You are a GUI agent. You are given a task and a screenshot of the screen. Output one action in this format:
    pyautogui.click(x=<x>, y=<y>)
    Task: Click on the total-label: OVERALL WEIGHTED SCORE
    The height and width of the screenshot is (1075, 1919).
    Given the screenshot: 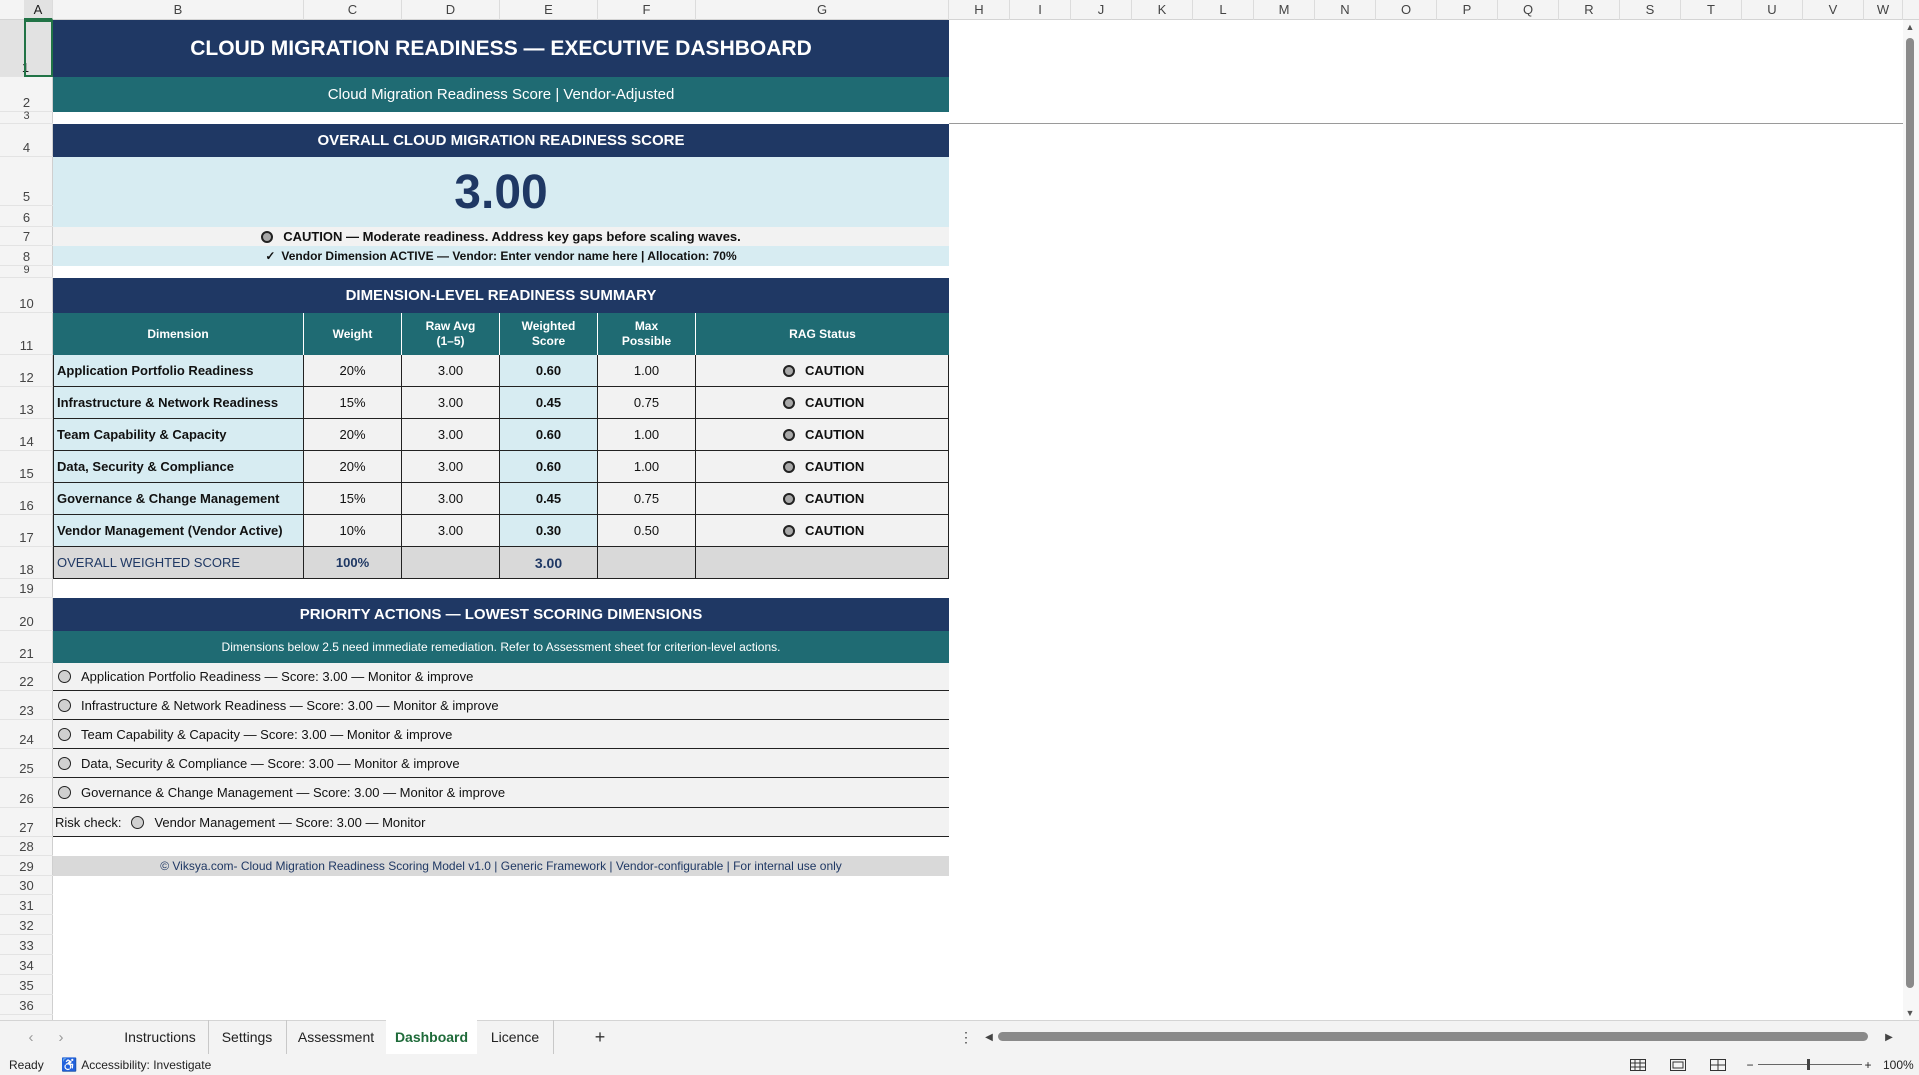 What is the action you would take?
    pyautogui.click(x=178, y=563)
    